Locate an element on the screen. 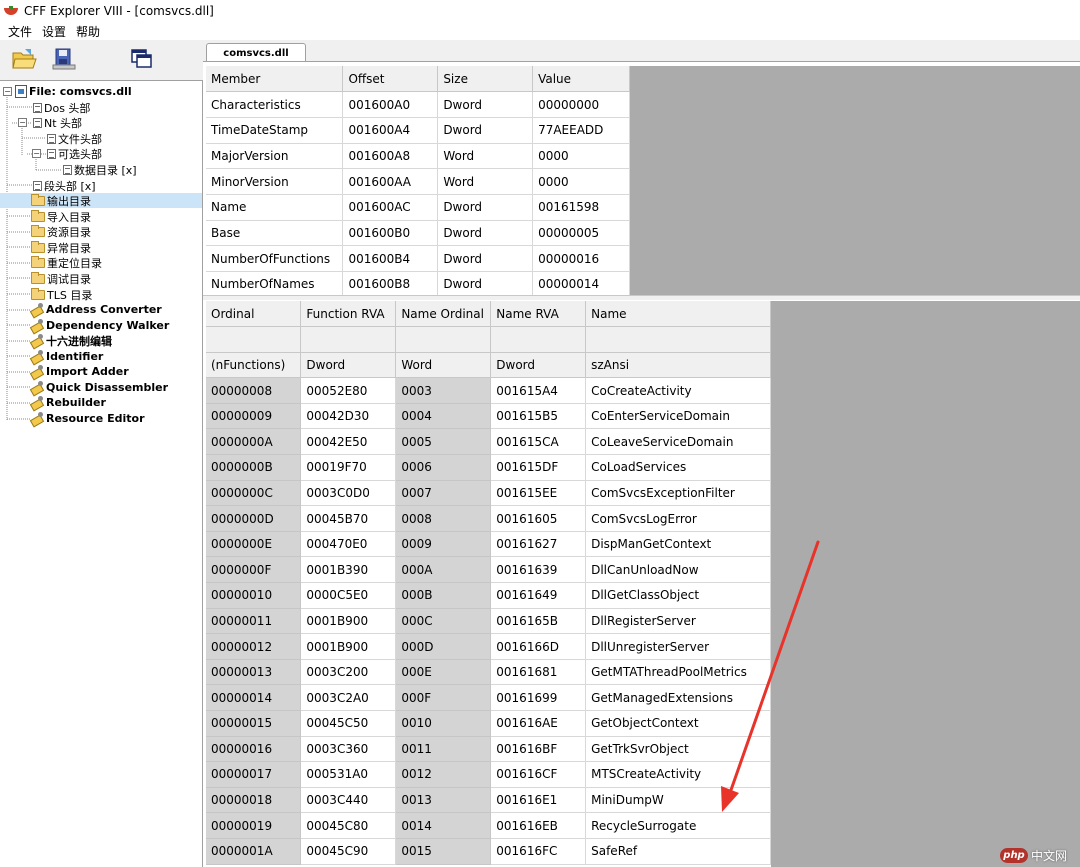  table-cell: 001616AE is located at coordinates (538, 723).